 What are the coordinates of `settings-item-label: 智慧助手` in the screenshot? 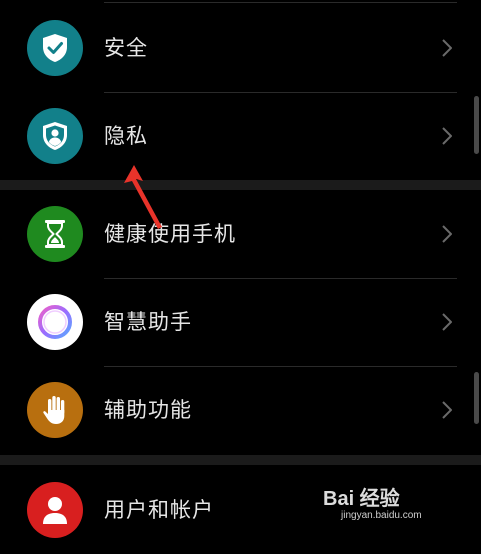 It's located at (148, 322).